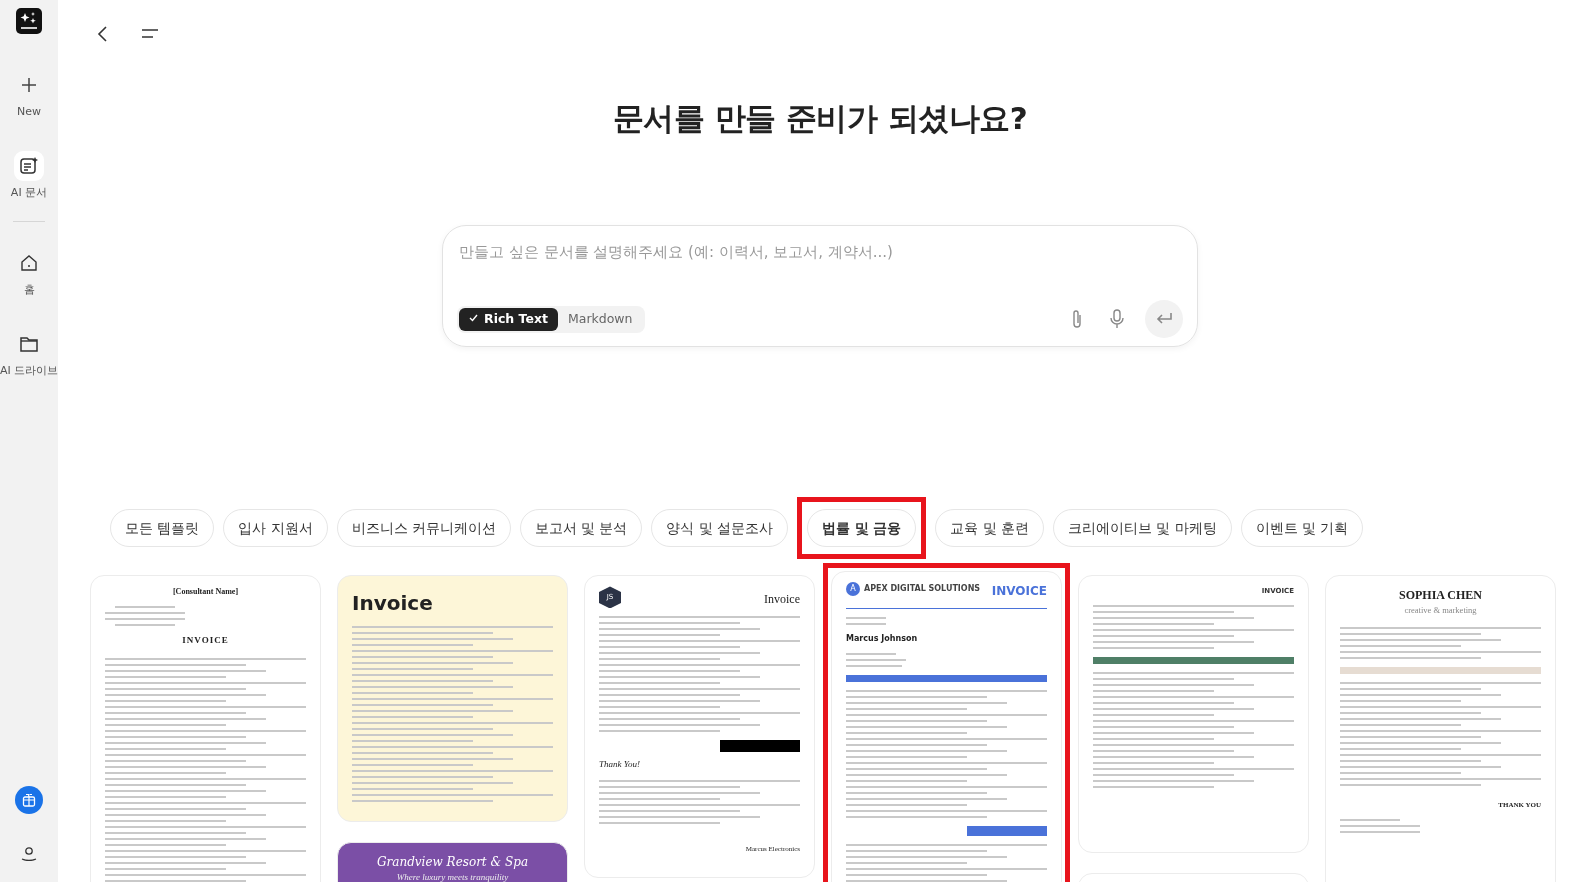 This screenshot has height=882, width=1574. What do you see at coordinates (820, 286) in the screenshot?
I see `prompt-field: 만들고 싶은 문서를 설명해주세요 (예: 이력서, 보고서, 계약서...) Rich Text Markdown` at bounding box center [820, 286].